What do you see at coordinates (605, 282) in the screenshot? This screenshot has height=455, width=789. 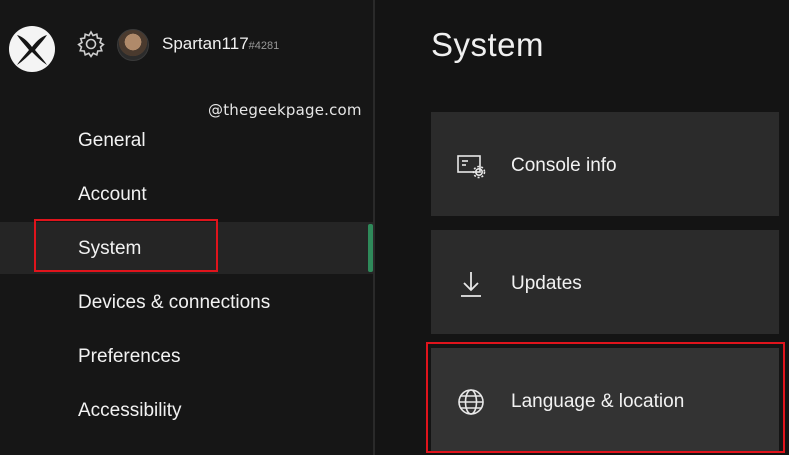 I see `tile-updates: Updates` at bounding box center [605, 282].